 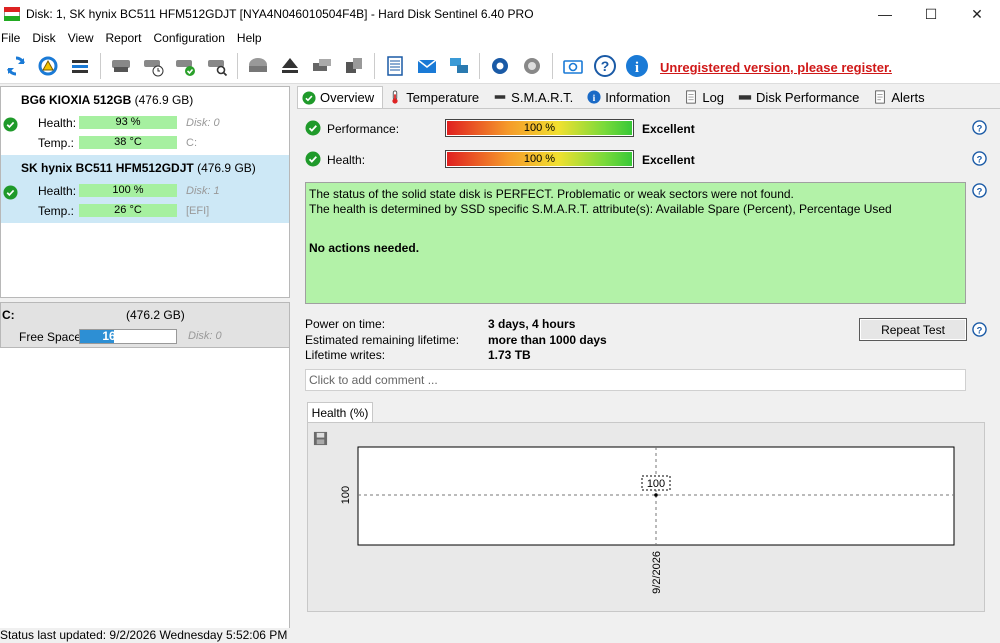 I want to click on volume-disk: Disk: 0, so click(x=205, y=336).